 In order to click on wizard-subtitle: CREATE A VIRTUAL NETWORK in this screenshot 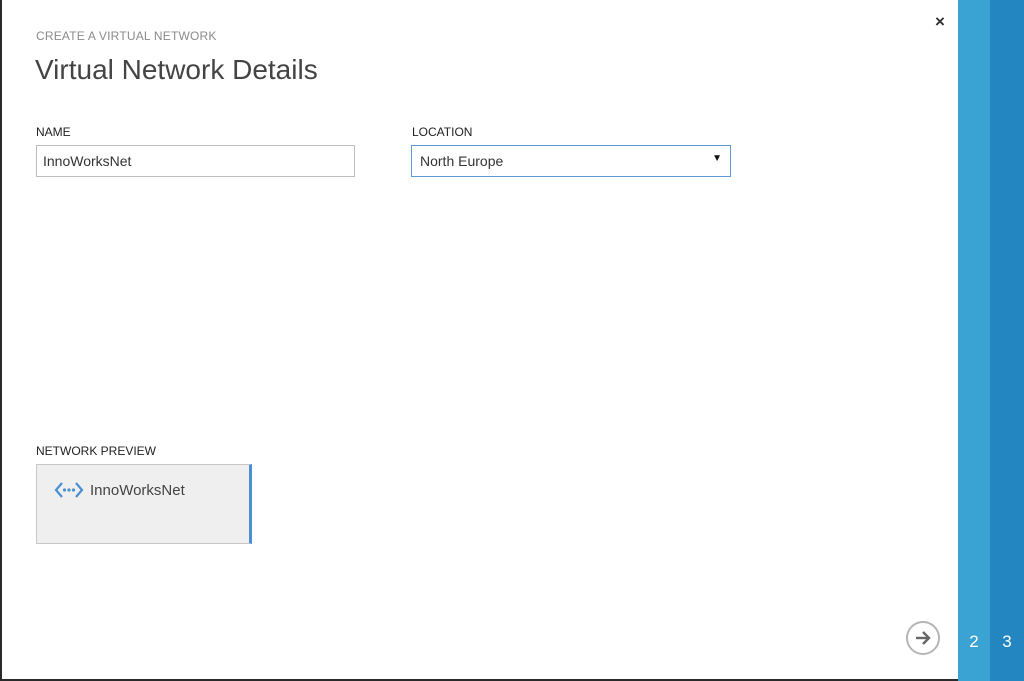, I will do `click(126, 36)`.